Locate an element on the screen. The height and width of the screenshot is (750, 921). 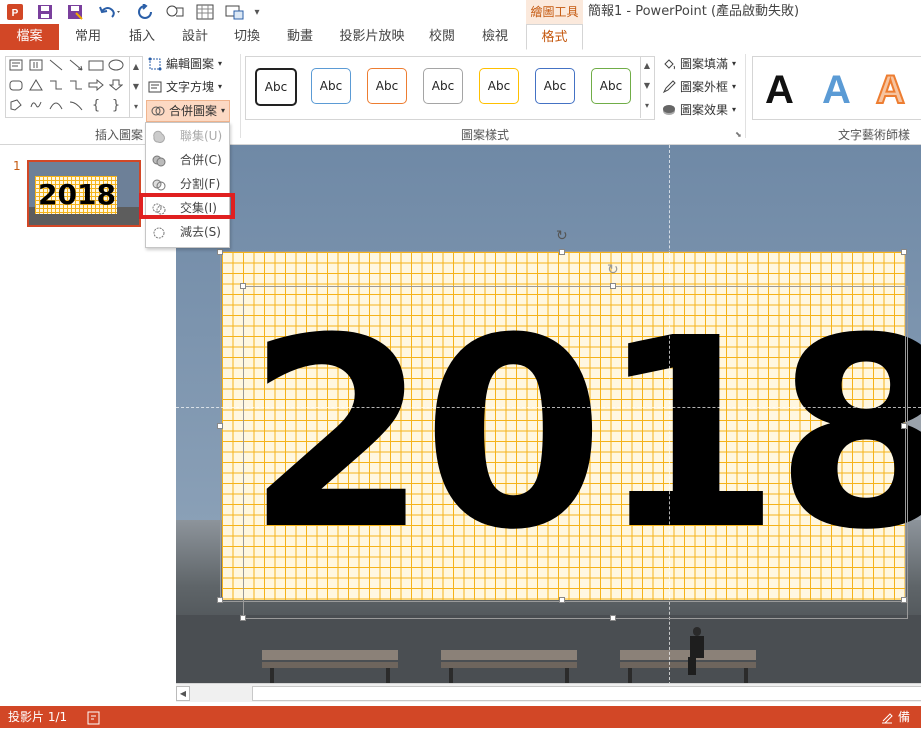
tab-format: 格式 is located at coordinates (554, 37).